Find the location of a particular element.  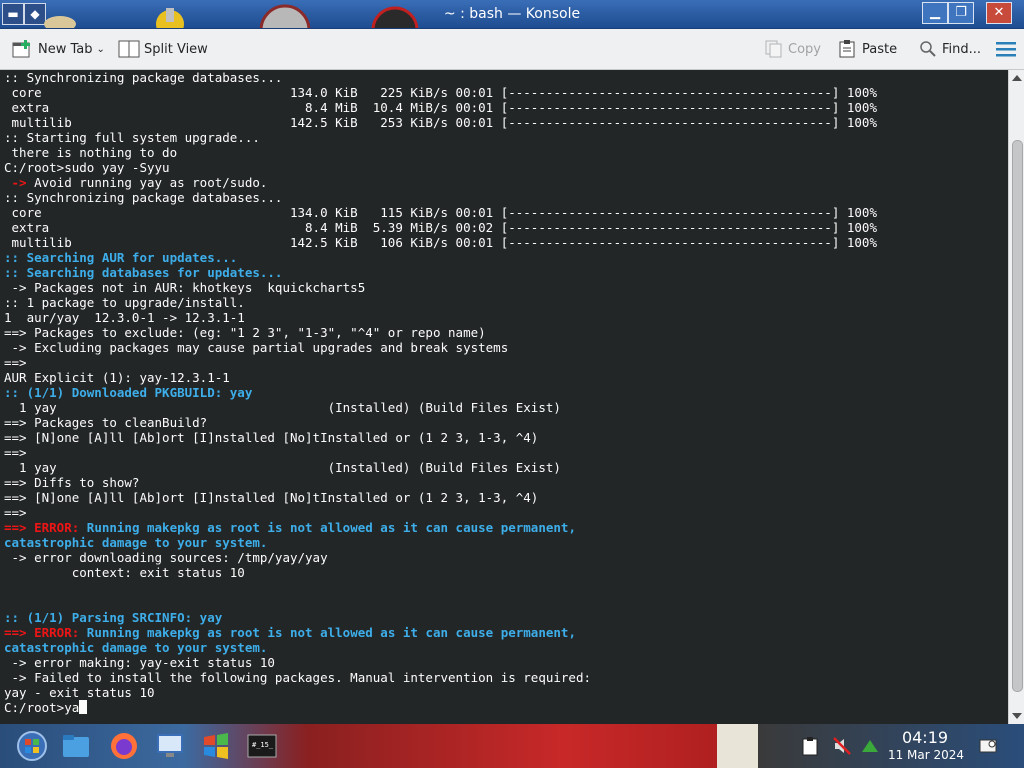

maximize-button: ❐ is located at coordinates (961, 13).